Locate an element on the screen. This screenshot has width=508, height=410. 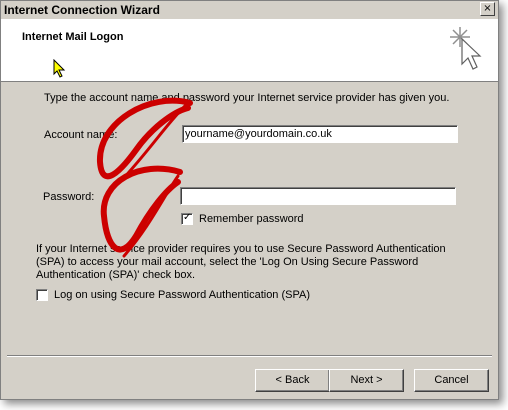
password-label: Password: is located at coordinates (69, 197).